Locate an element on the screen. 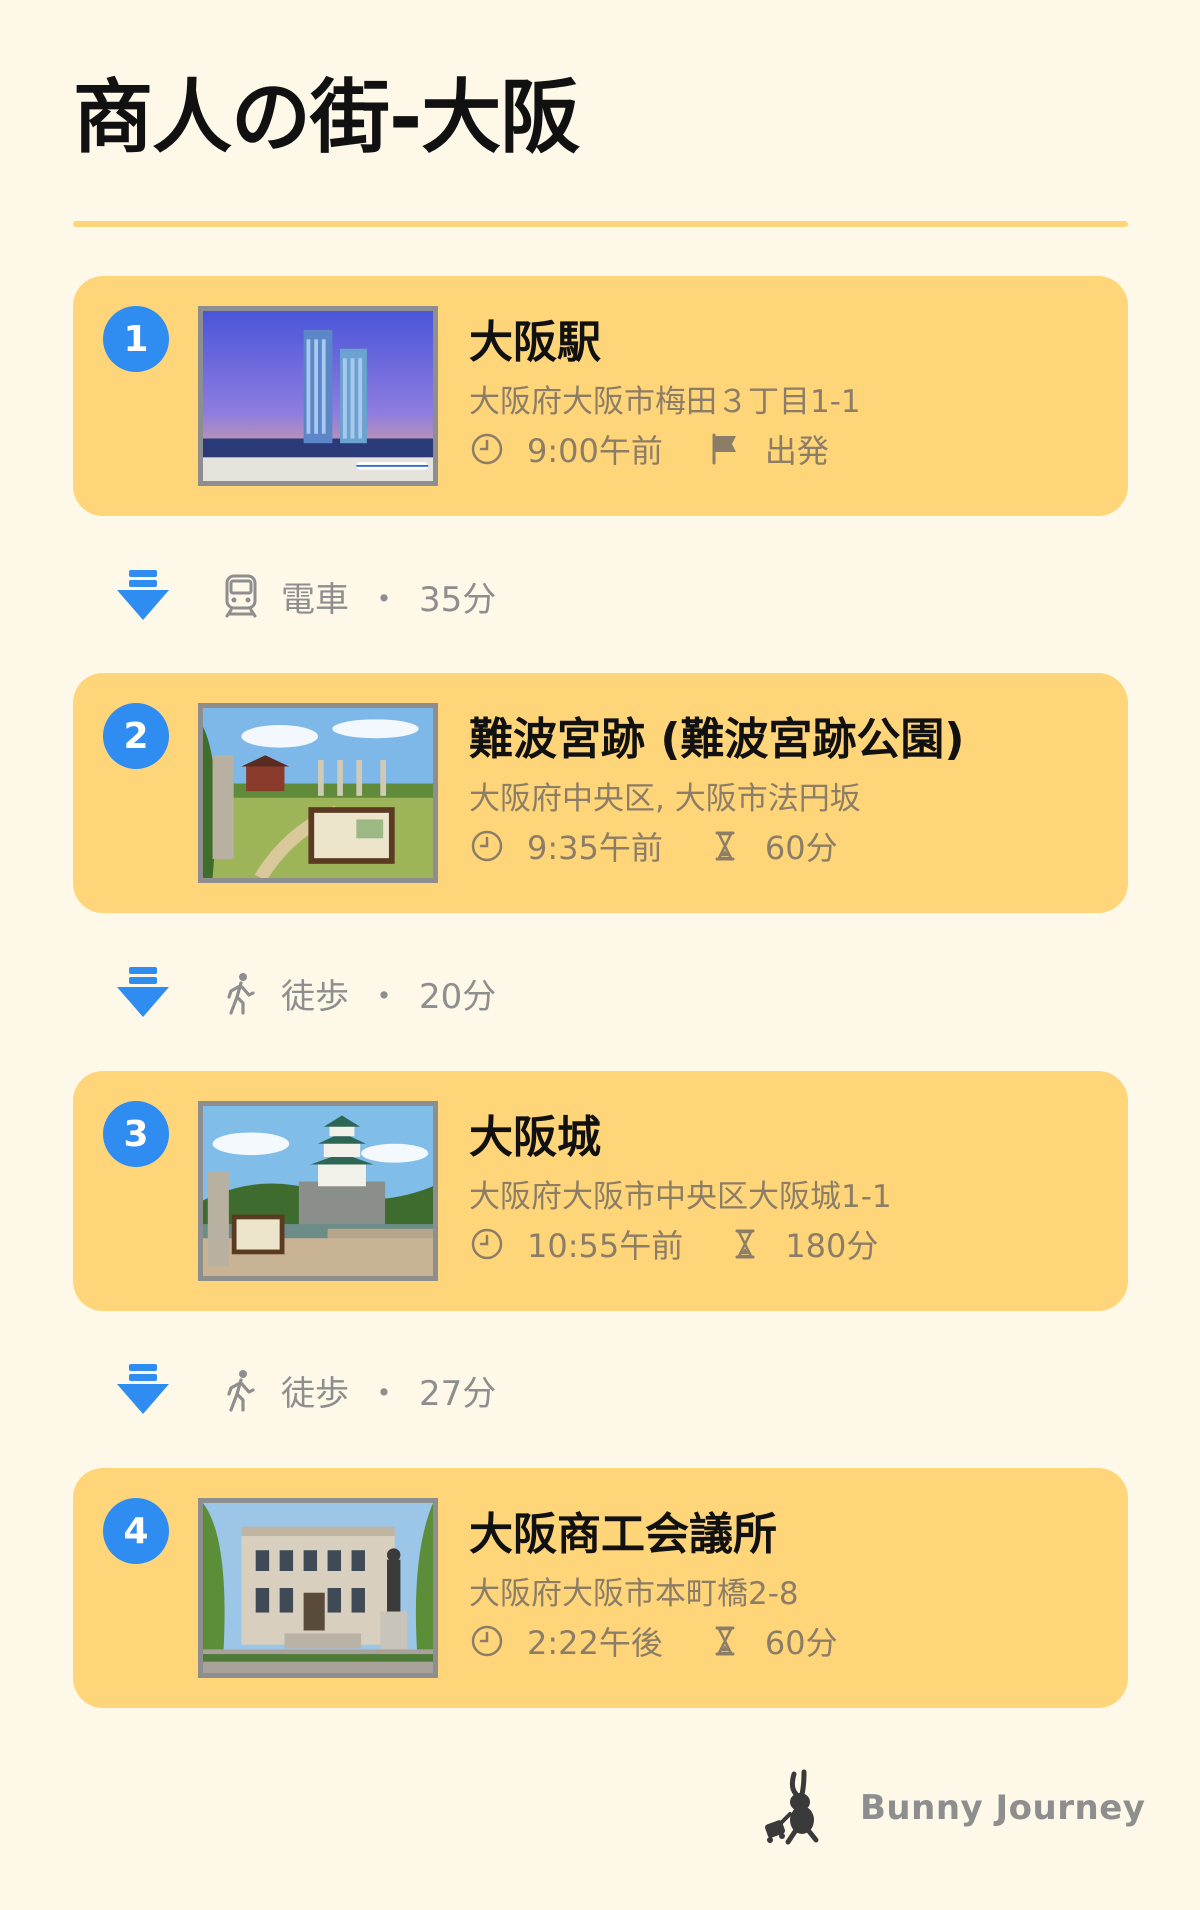 Image resolution: width=1200 pixels, height=1910 pixels. stop-address: 大阪府大阪市中央区大阪城1-1 is located at coordinates (680, 1197).